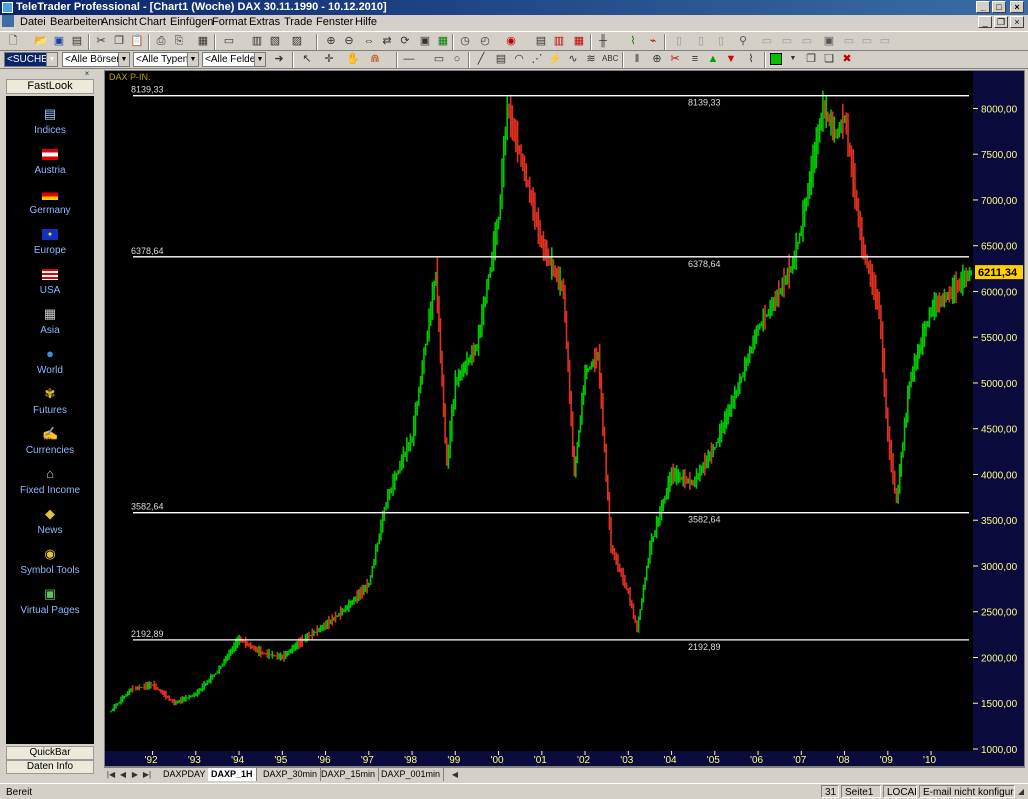 The image size is (1028, 799). Describe the element at coordinates (713, 59) in the screenshot. I see `arrow-up-icon: ▲` at that location.